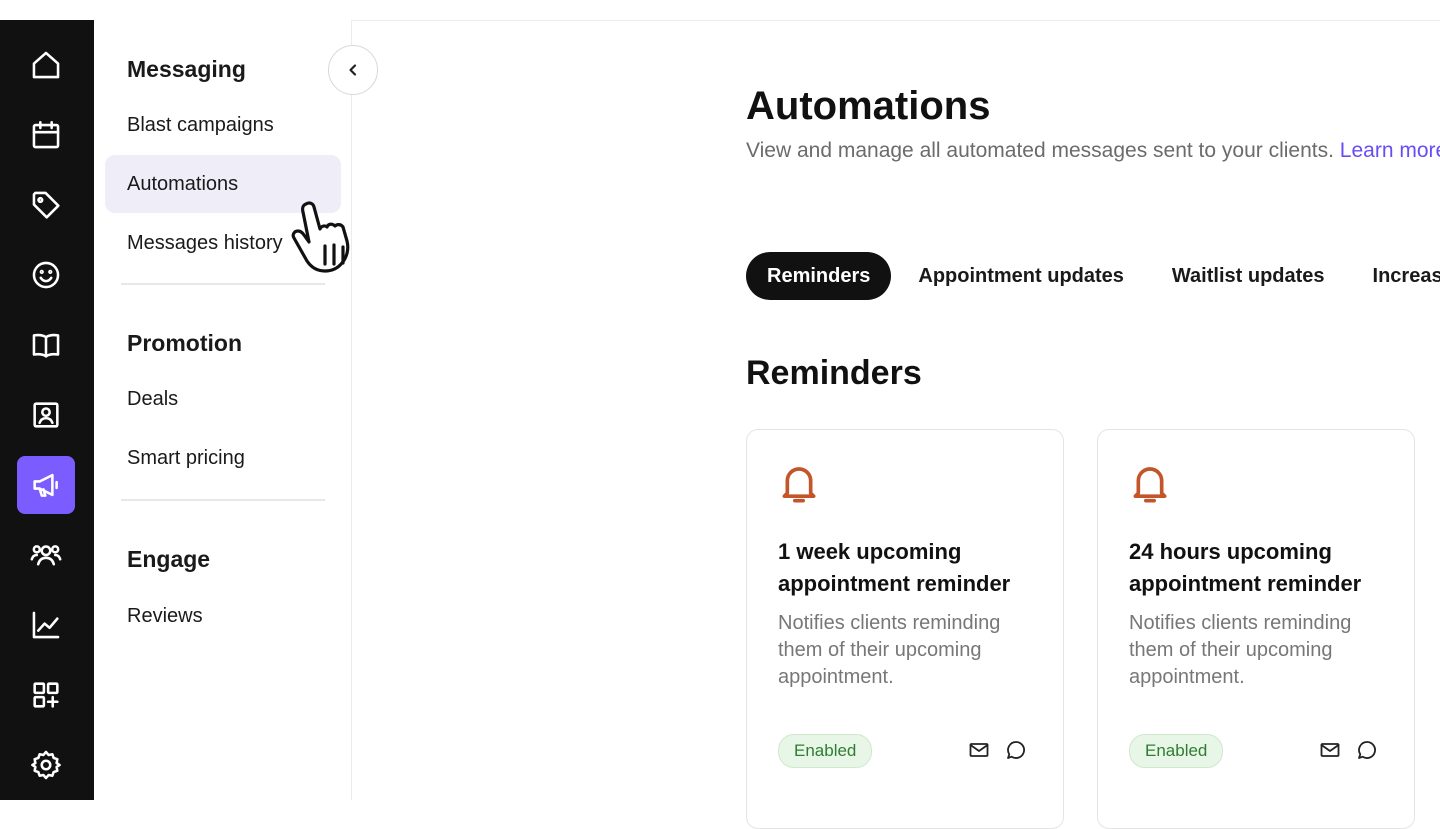 The height and width of the screenshot is (829, 1440). What do you see at coordinates (223, 184) in the screenshot?
I see `subnav-item-automations: Automations` at bounding box center [223, 184].